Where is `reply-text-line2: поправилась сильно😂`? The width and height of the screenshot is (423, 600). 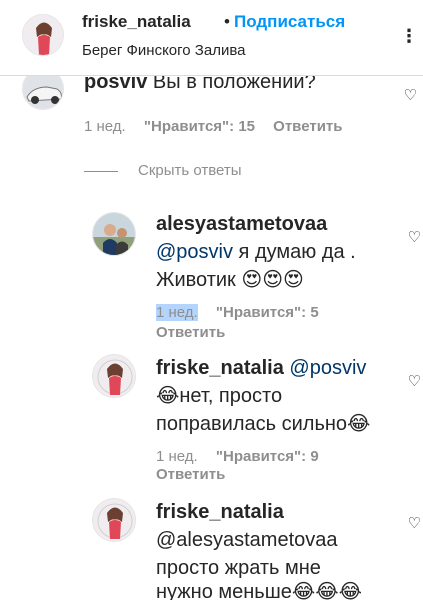 reply-text-line2: поправилась сильно😂 is located at coordinates (263, 424).